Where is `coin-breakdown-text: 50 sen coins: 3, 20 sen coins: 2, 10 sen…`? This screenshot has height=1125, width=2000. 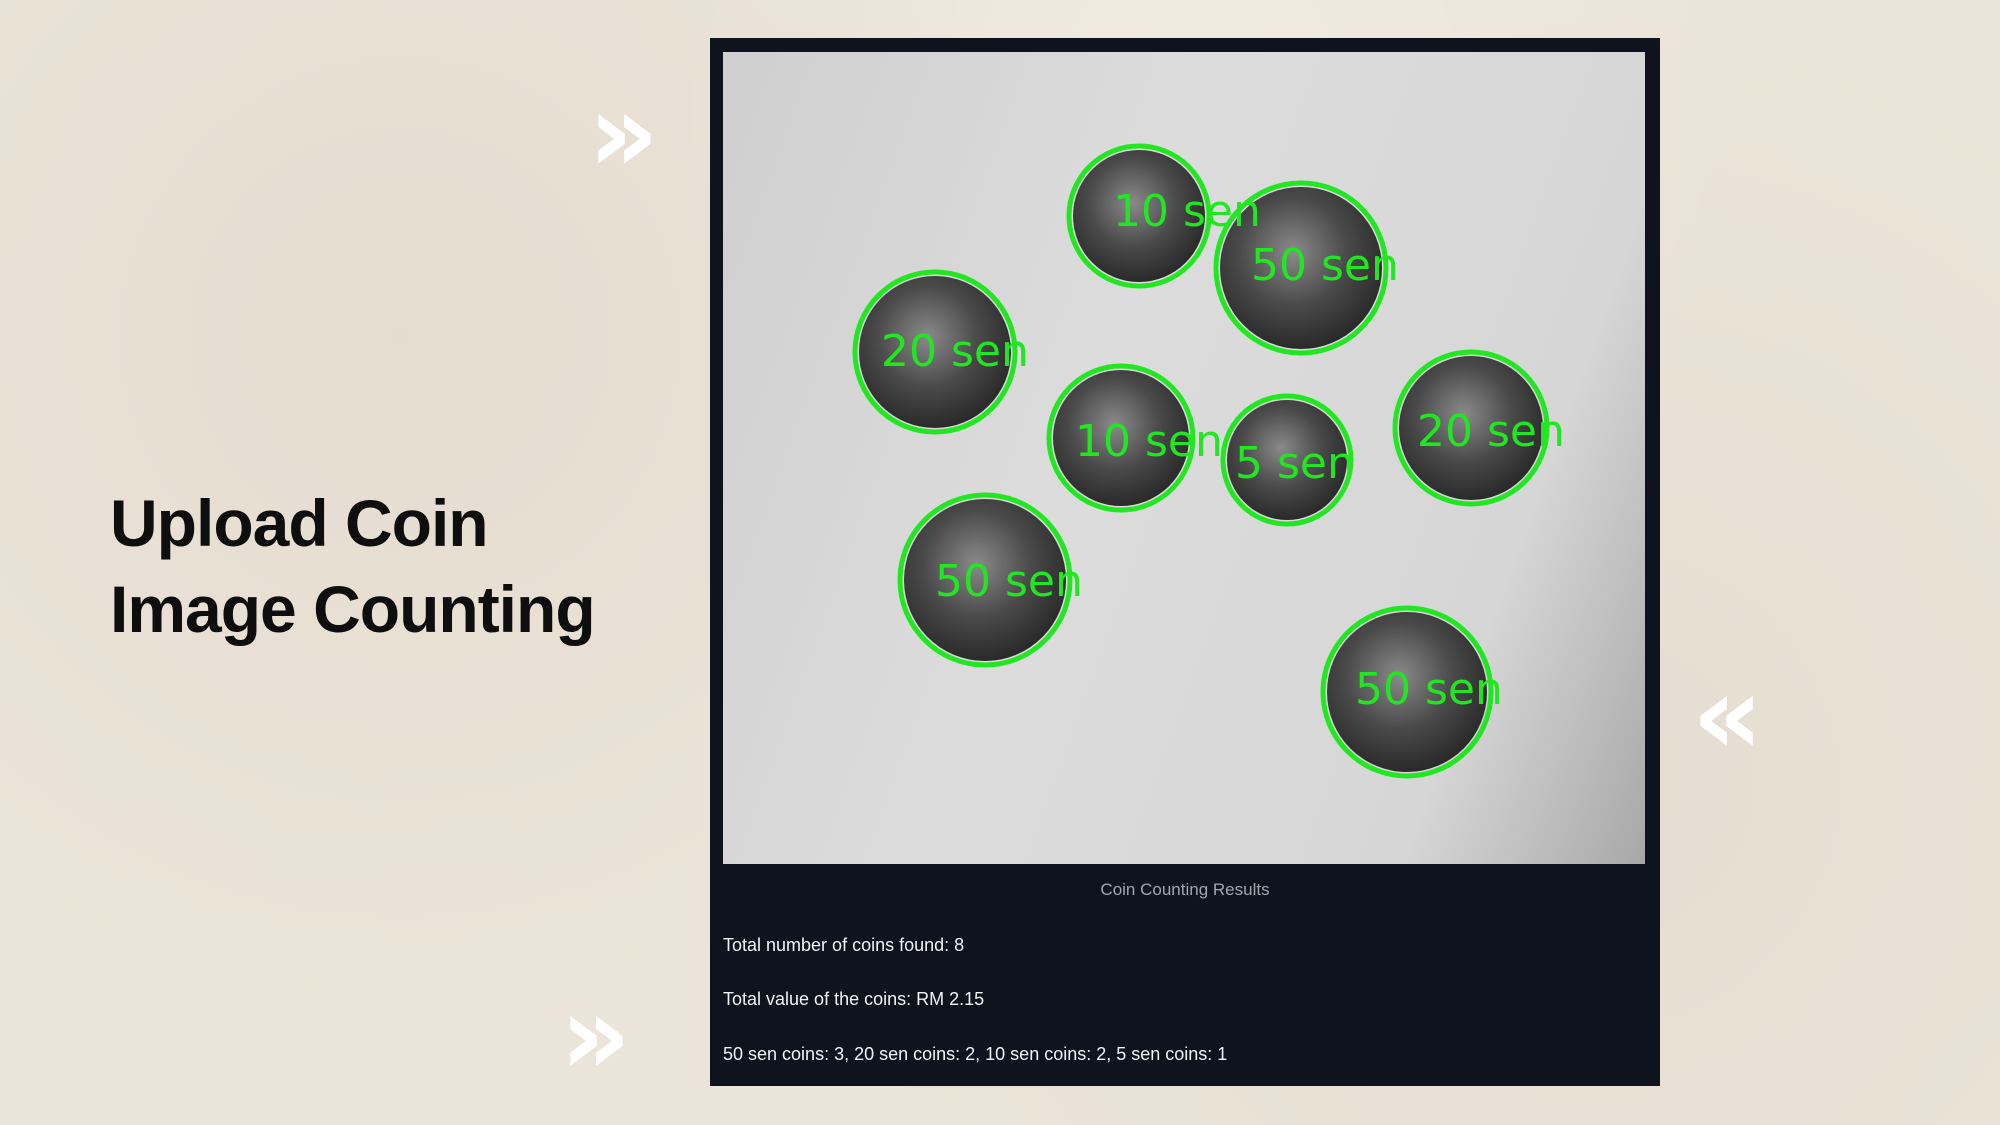
coin-breakdown-text: 50 sen coins: 3, 20 sen coins: 2, 10 sen… is located at coordinates (975, 1054).